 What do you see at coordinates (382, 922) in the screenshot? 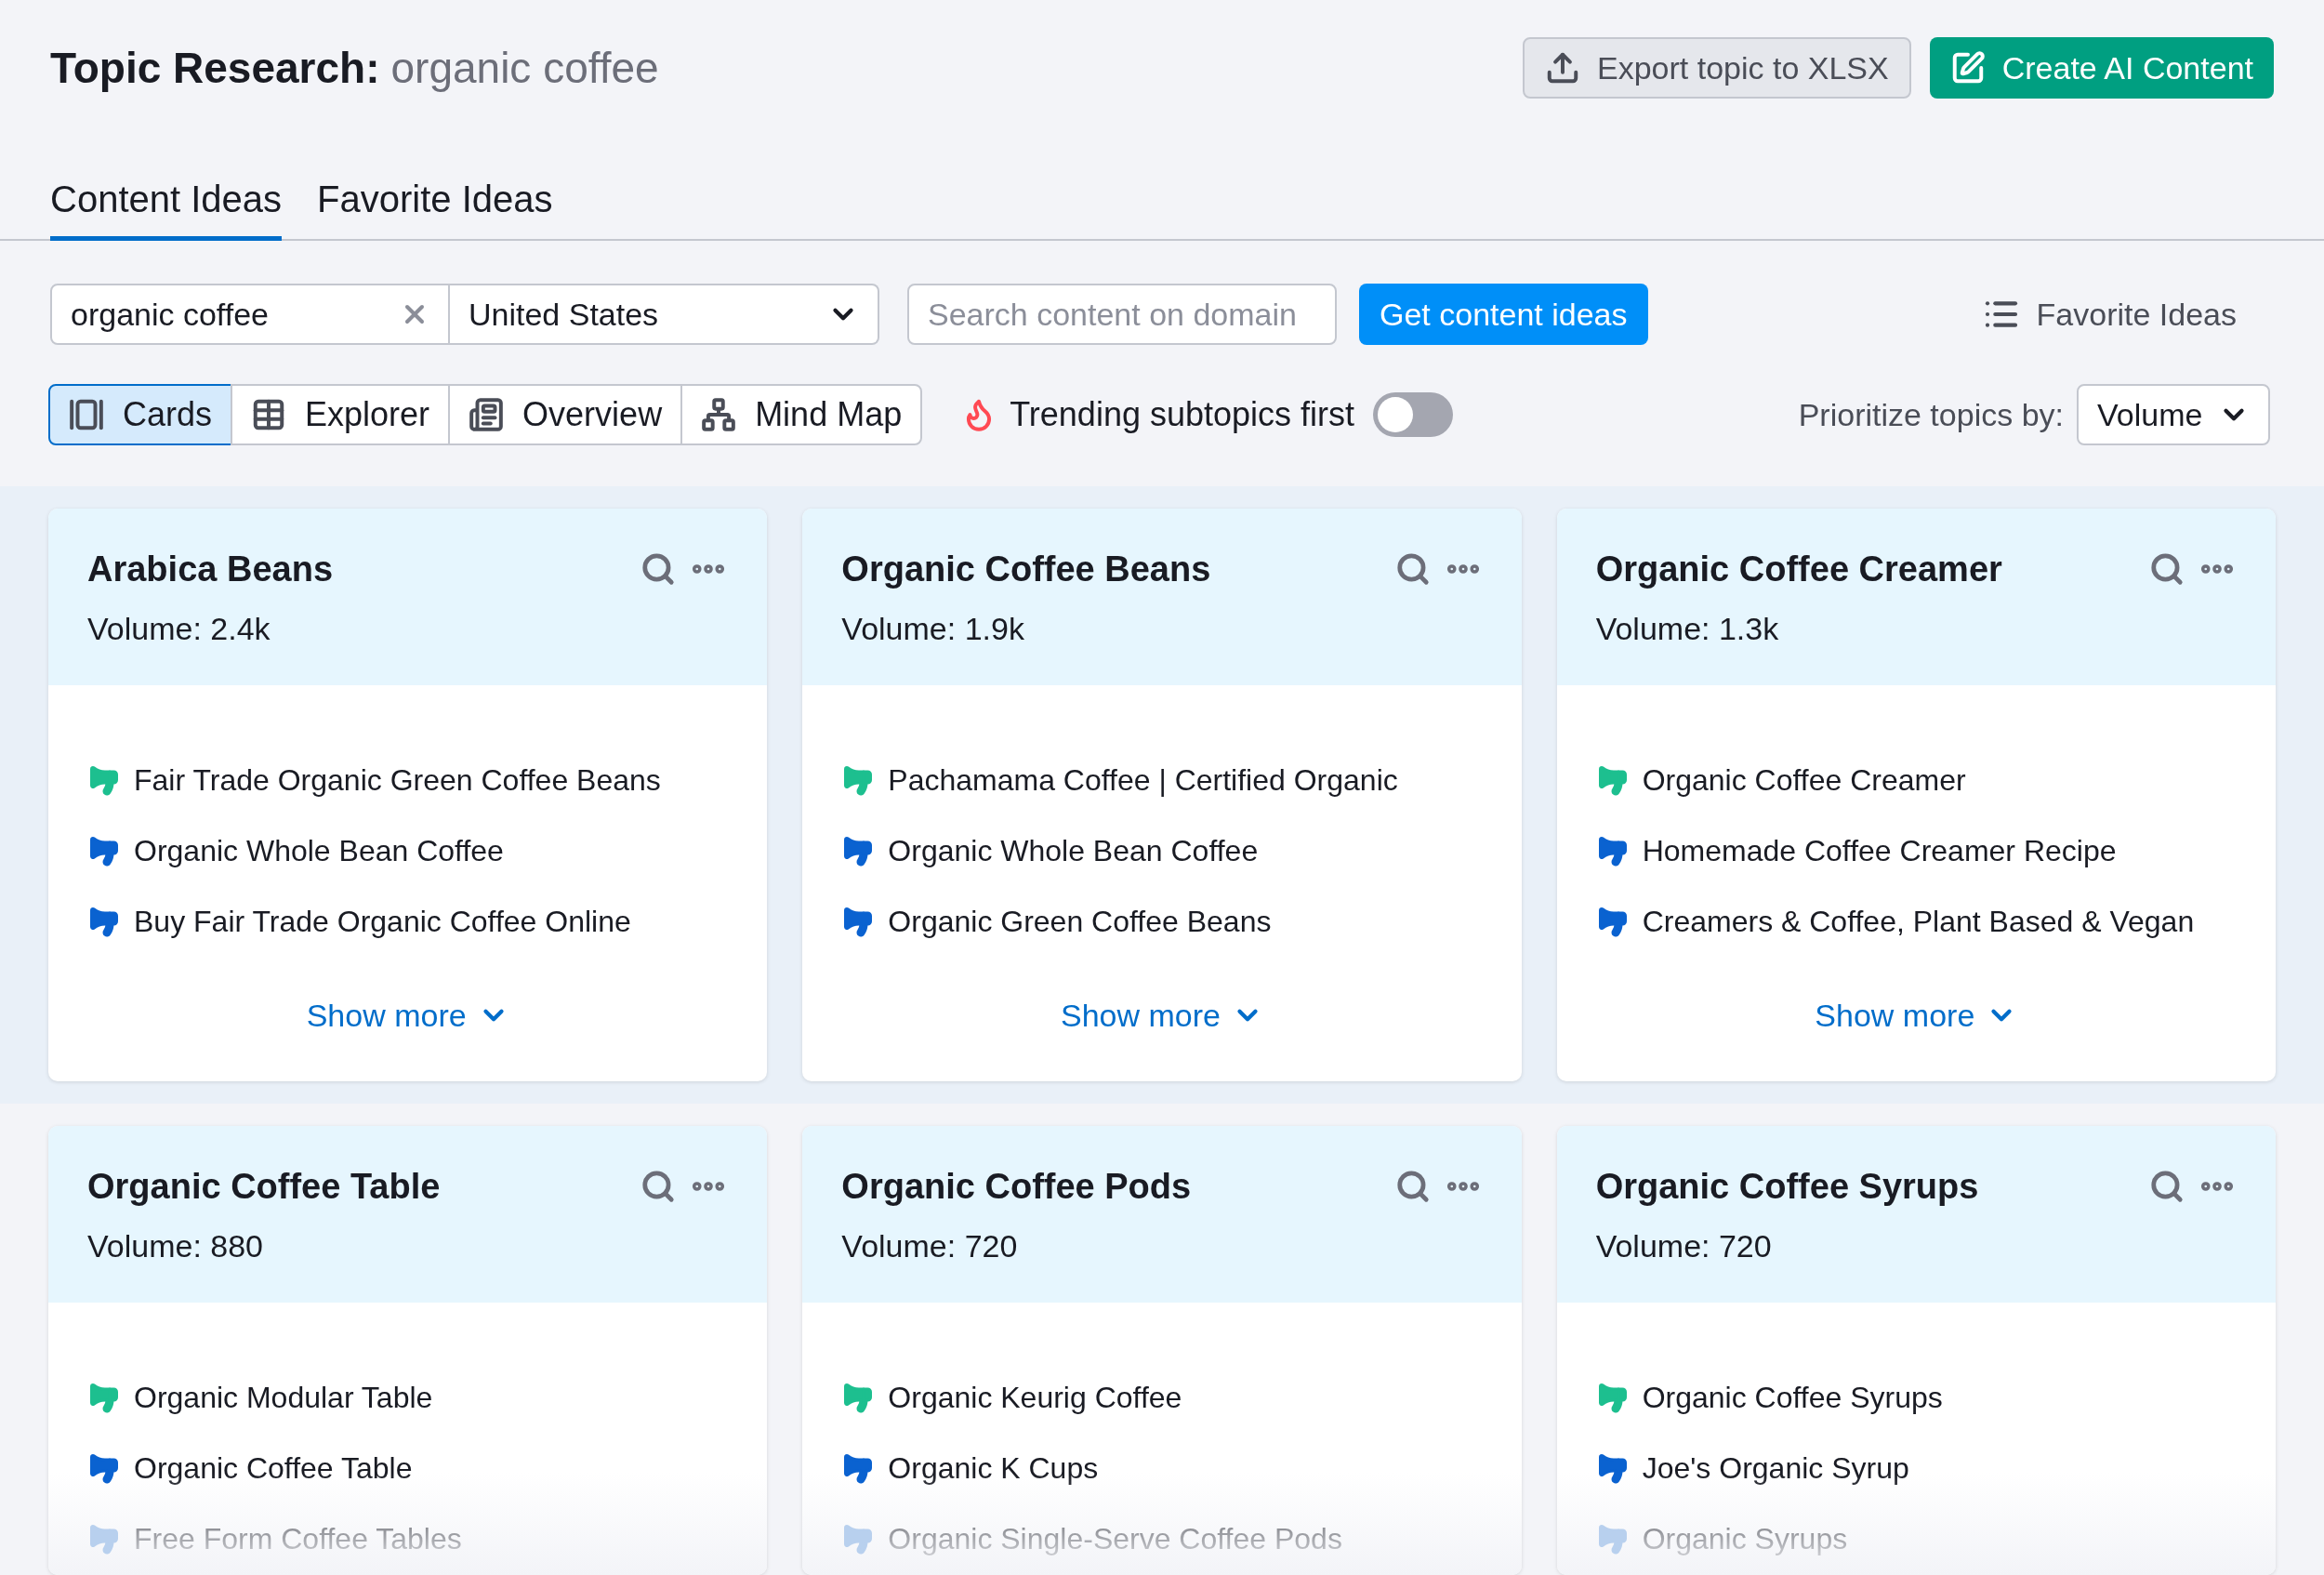
I see `idea-title: Buy Fair Trade Organic Coffee Online` at bounding box center [382, 922].